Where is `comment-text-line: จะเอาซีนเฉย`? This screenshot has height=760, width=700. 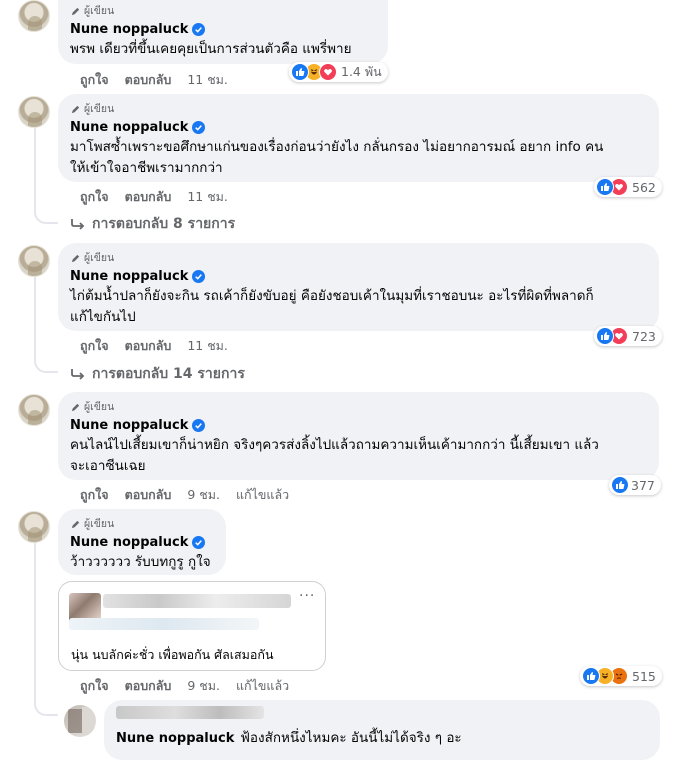
comment-text-line: จะเอาซีนเฉย is located at coordinates (108, 466).